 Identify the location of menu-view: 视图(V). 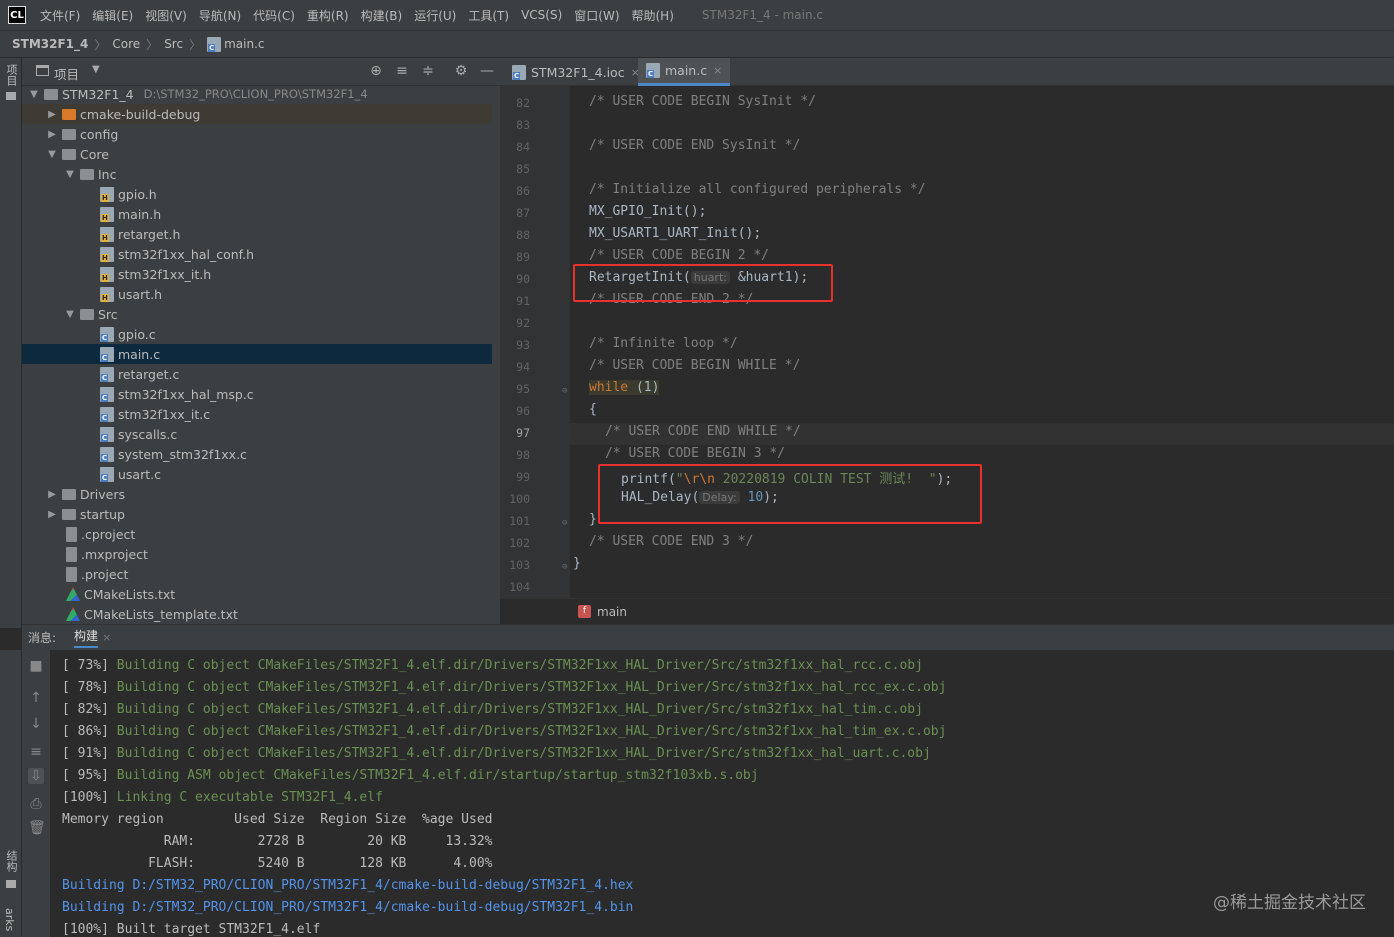
(166, 15).